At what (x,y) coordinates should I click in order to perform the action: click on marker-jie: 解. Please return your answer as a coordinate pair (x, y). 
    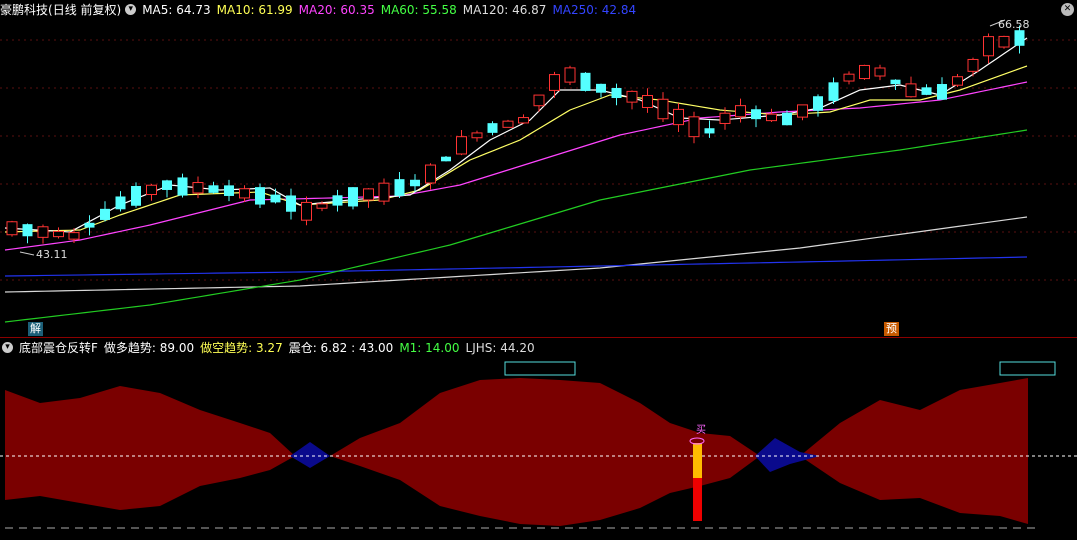
    Looking at the image, I should click on (35, 329).